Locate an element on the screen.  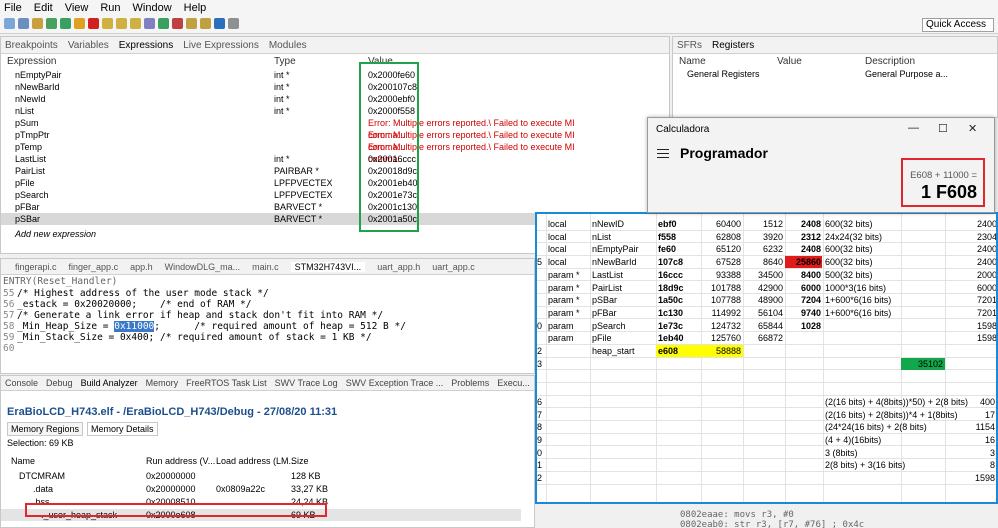
editor-tab: fingerapi.c is located at coordinates (36, 267).